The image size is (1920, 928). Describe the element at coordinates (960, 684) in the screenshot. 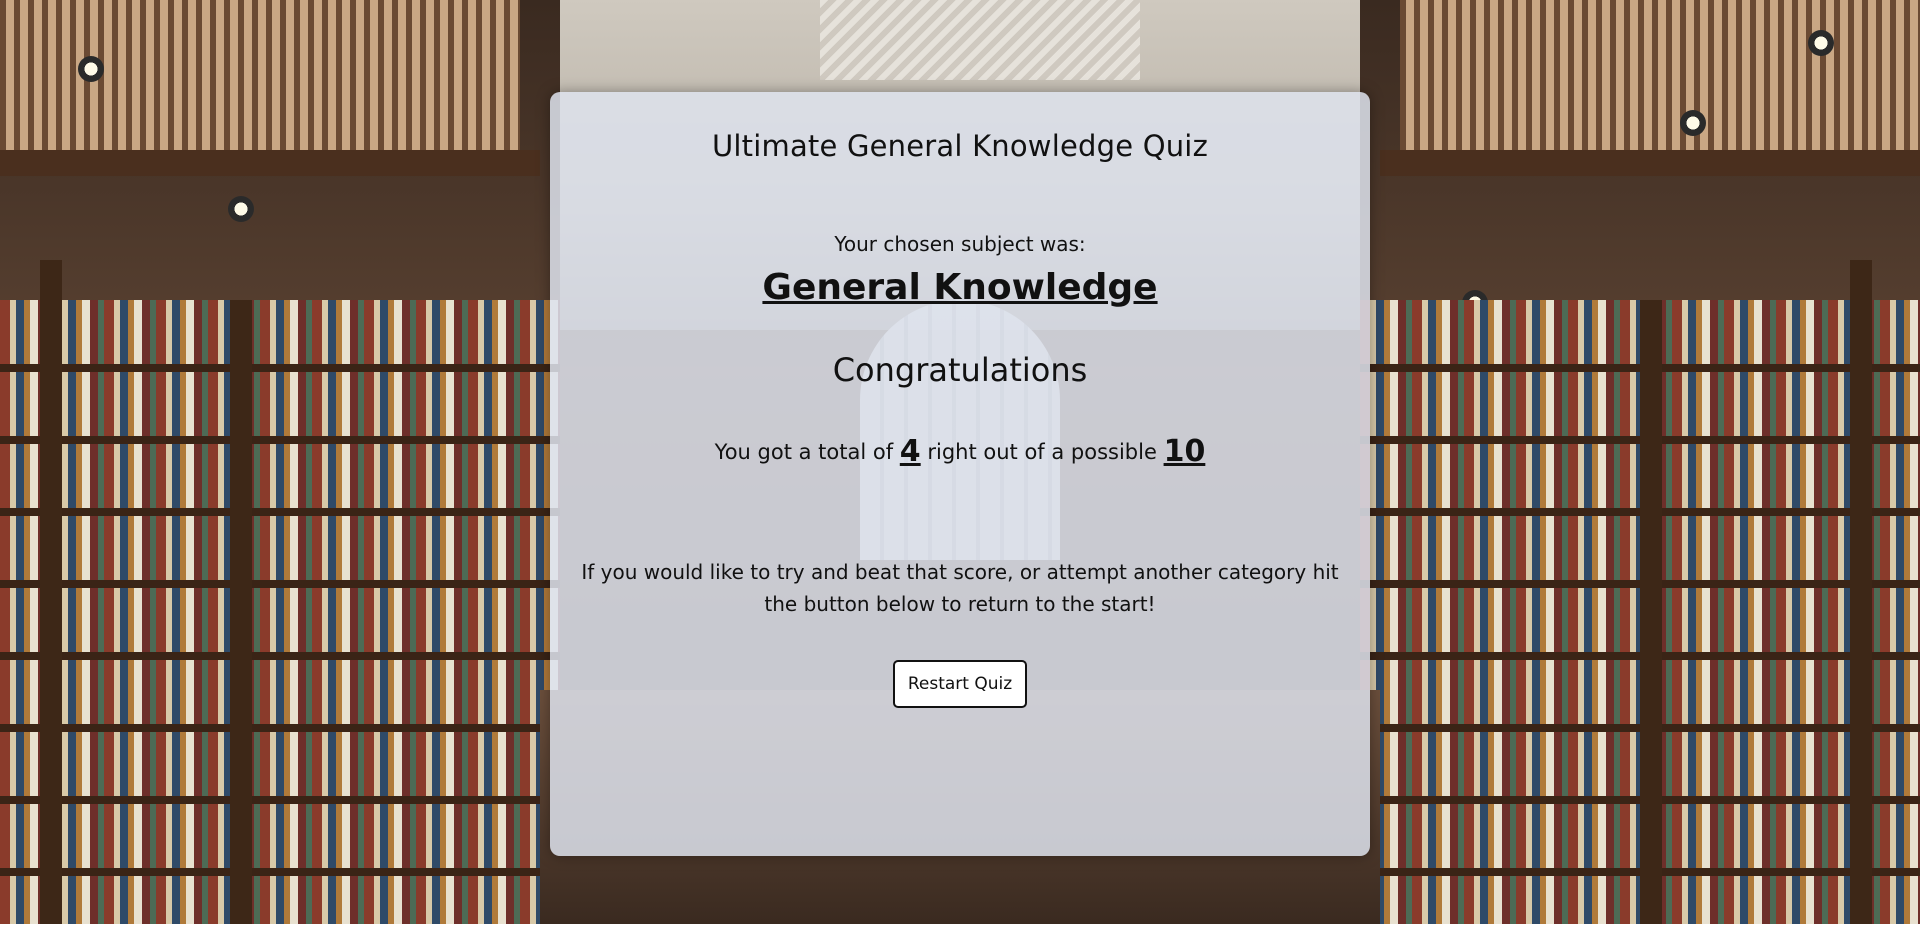

I see `restart-quiz-button: Restart Quiz` at that location.